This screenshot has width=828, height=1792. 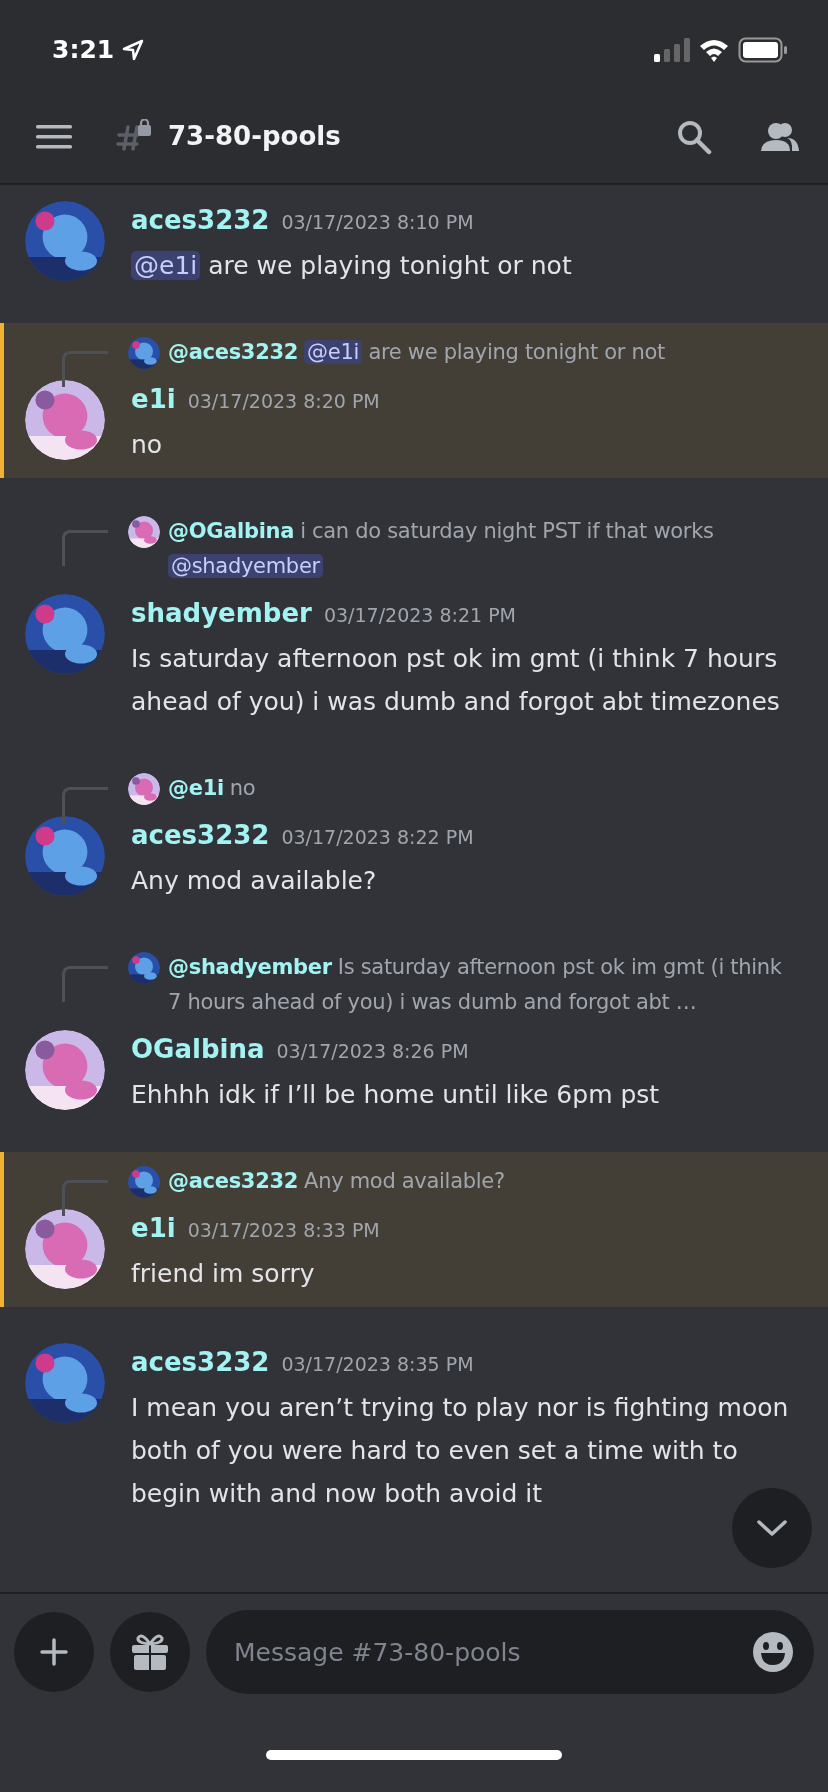 I want to click on username: shadyember, so click(x=221, y=613).